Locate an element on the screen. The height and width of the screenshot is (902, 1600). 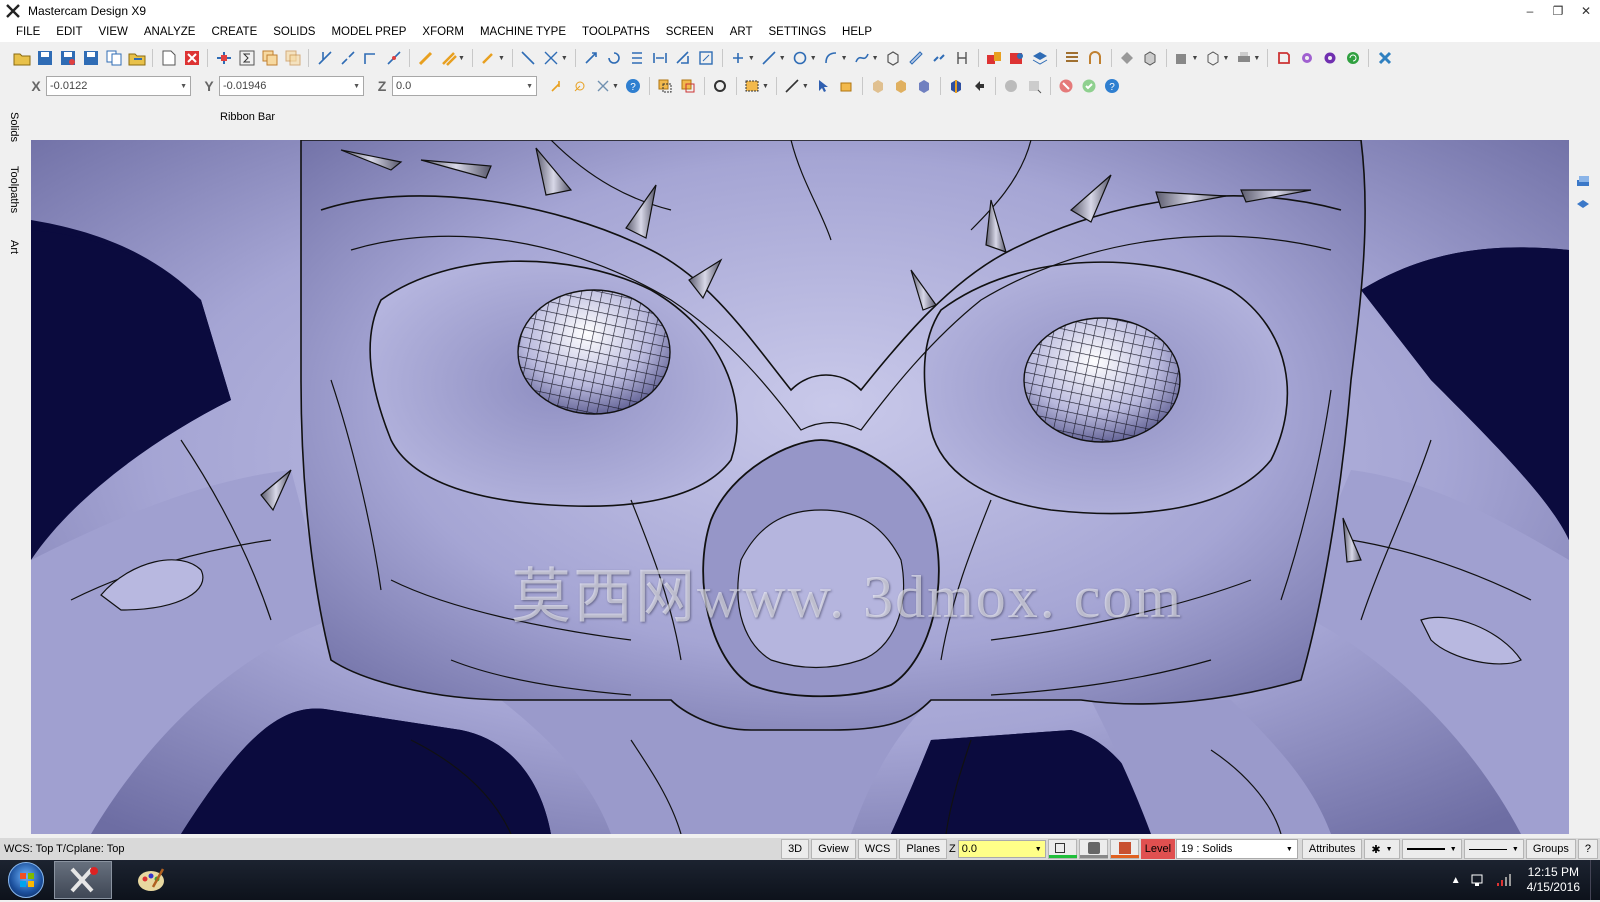
taskbar-mastercam is located at coordinates (83, 880).